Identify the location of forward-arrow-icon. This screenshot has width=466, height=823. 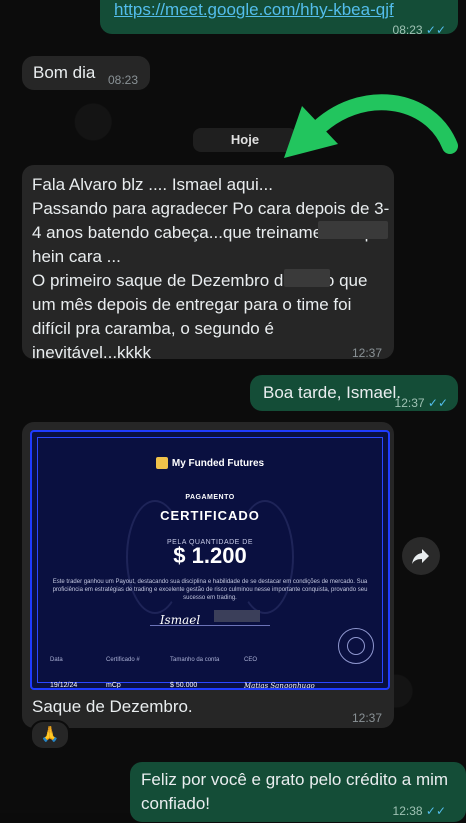
(420, 556).